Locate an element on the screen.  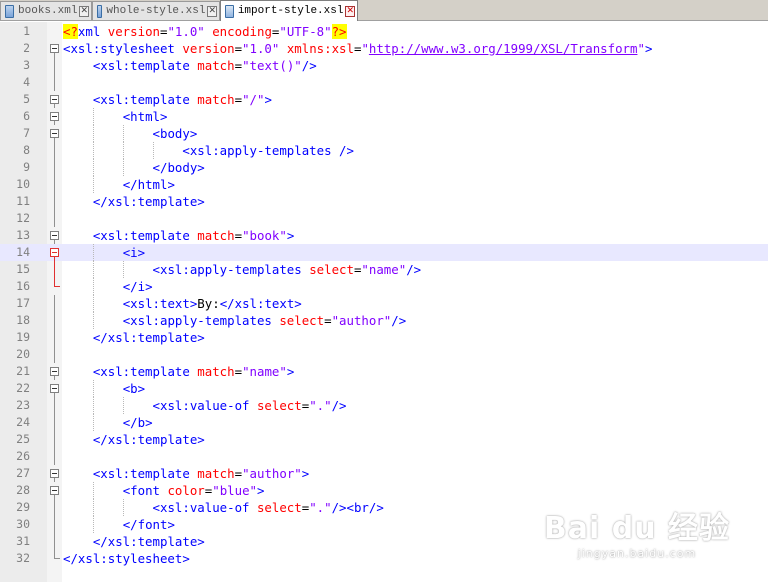
code-line: 27 <xsl:template match="author"> is located at coordinates (384, 473).